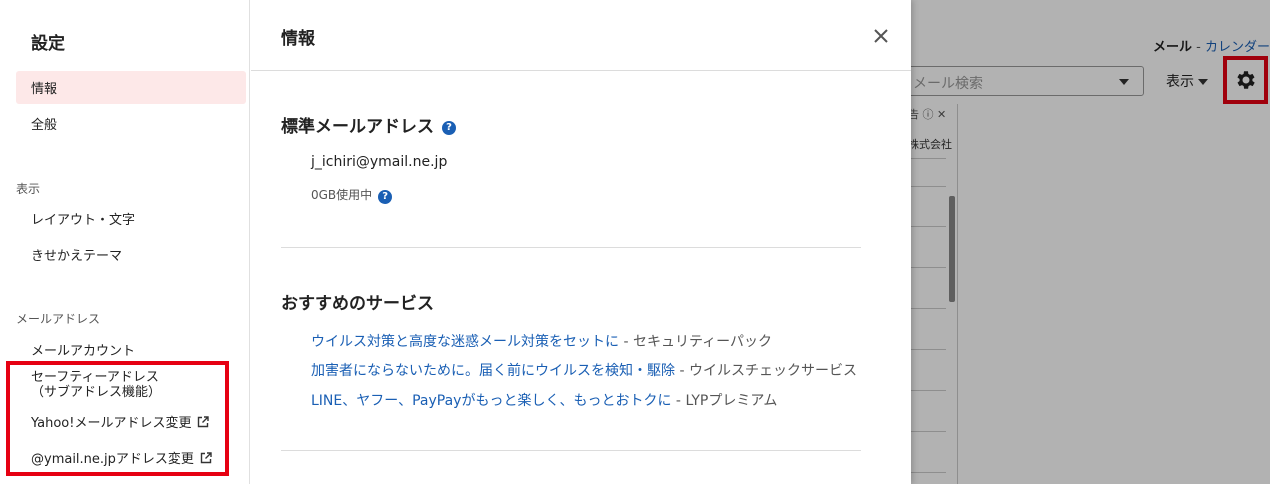 This screenshot has width=1270, height=484. Describe the element at coordinates (58, 319) in the screenshot. I see `sidebar-section-address: メールアドレス` at that location.